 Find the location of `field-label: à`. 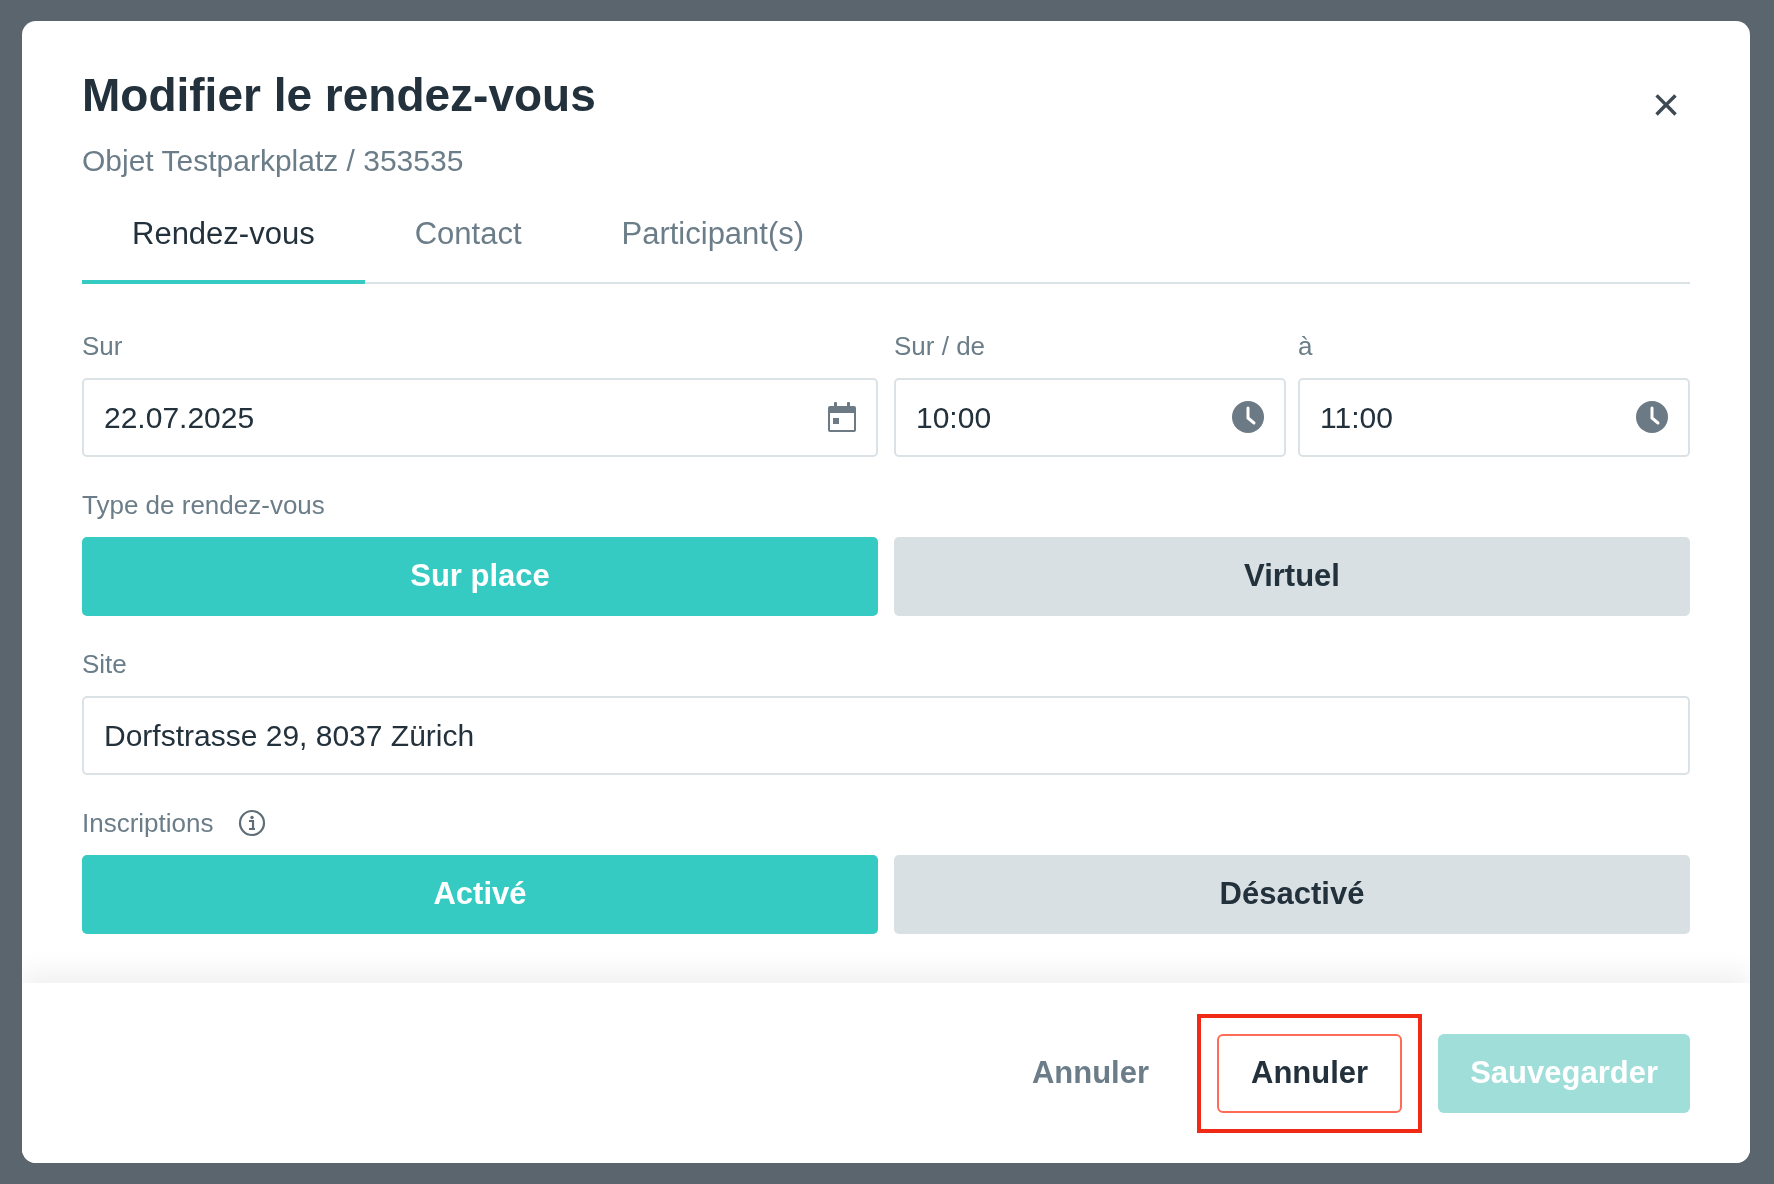

field-label: à is located at coordinates (1306, 346).